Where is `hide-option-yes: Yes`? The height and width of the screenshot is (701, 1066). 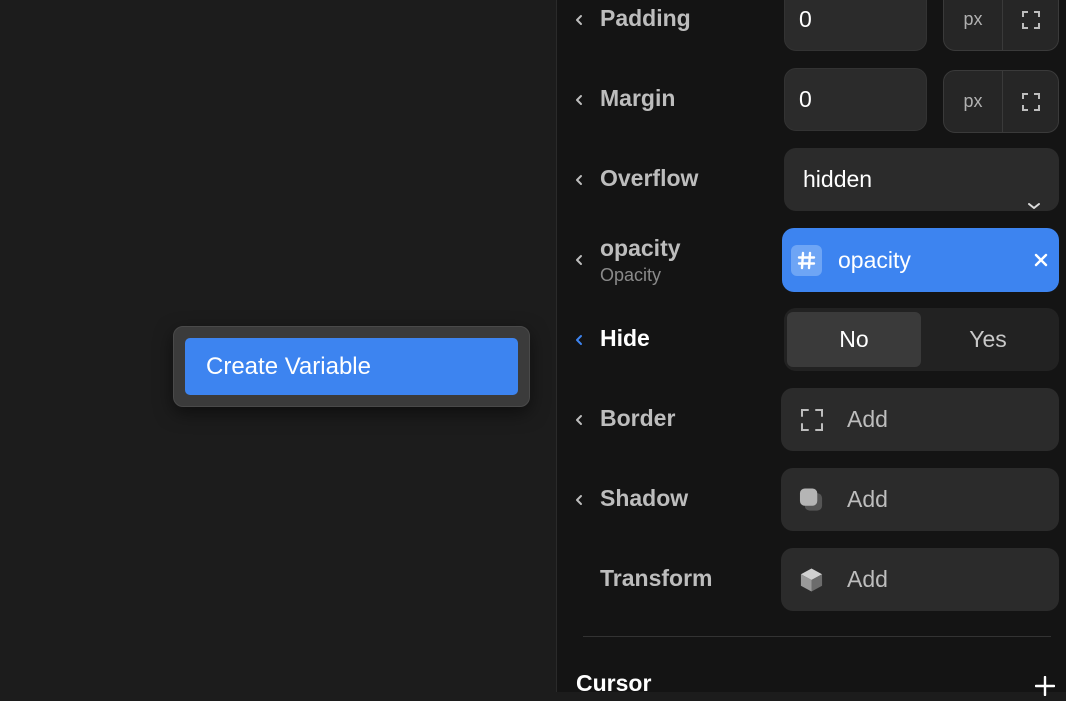 hide-option-yes: Yes is located at coordinates (988, 339).